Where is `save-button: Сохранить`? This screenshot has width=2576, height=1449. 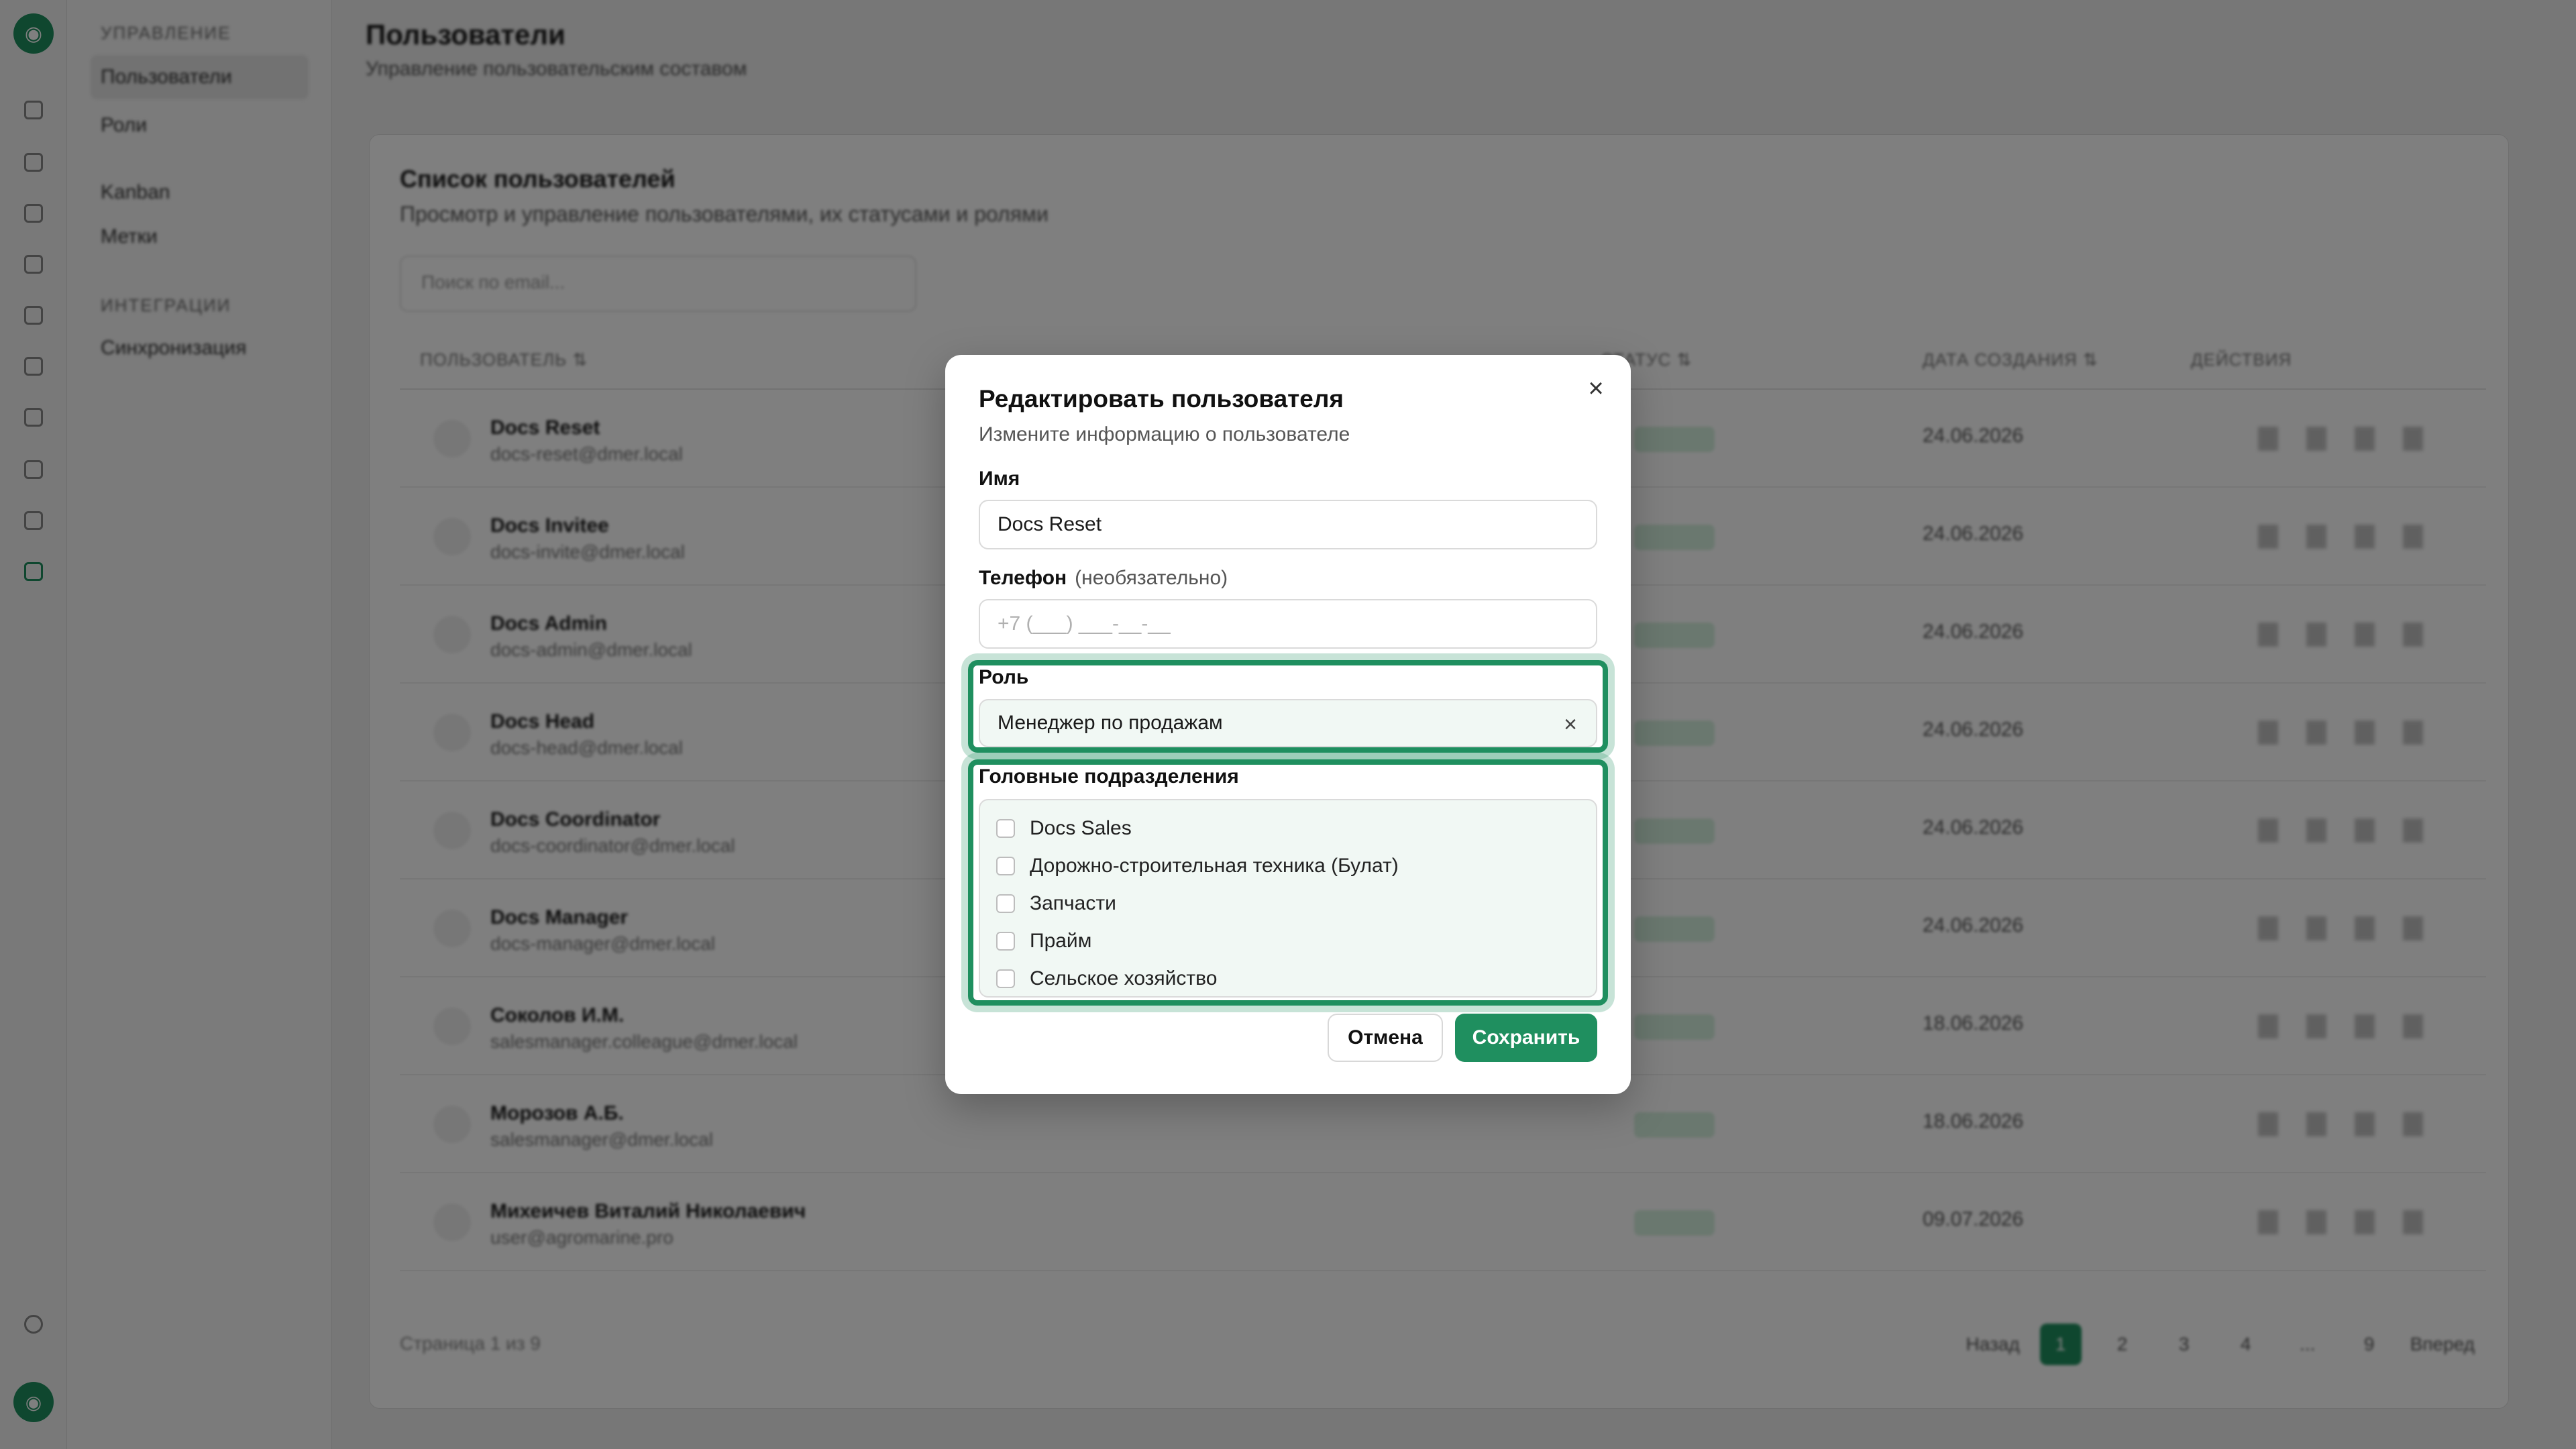
save-button: Сохранить is located at coordinates (1526, 1038).